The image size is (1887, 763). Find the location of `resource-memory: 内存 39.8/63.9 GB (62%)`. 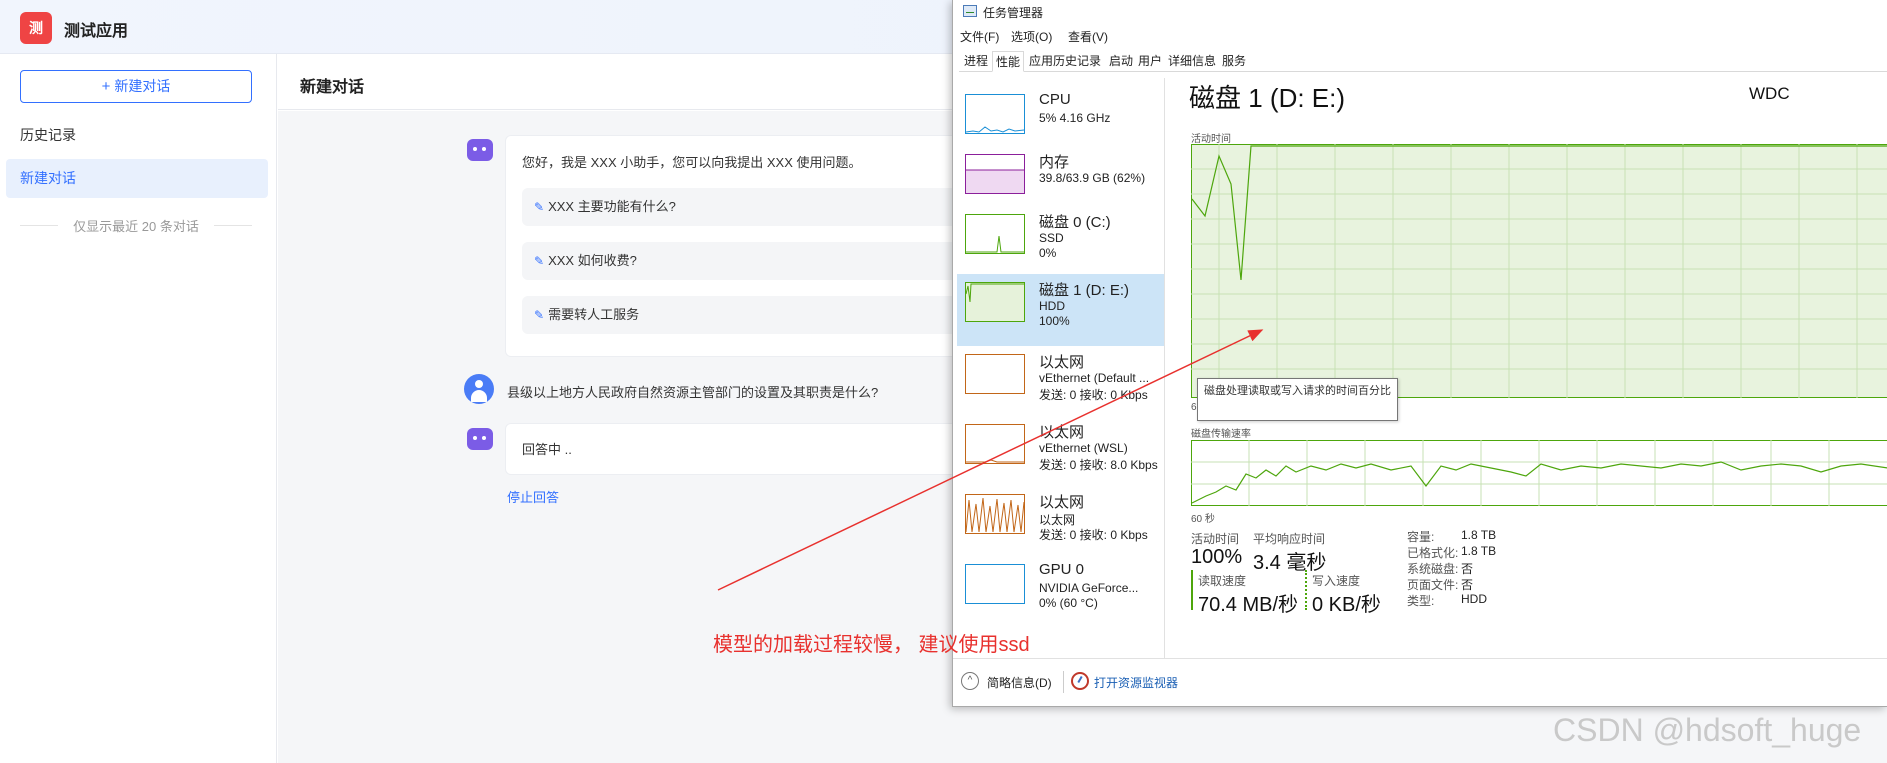

resource-memory: 内存 39.8/63.9 GB (62%) is located at coordinates (1060, 175).